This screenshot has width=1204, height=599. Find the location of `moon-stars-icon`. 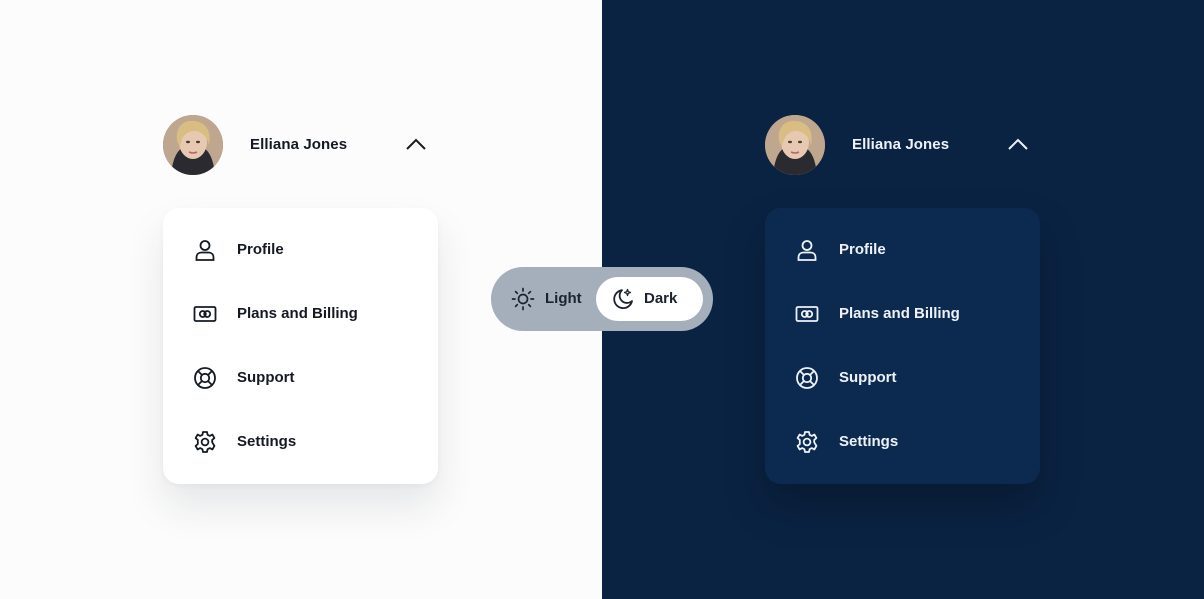

moon-stars-icon is located at coordinates (623, 299).